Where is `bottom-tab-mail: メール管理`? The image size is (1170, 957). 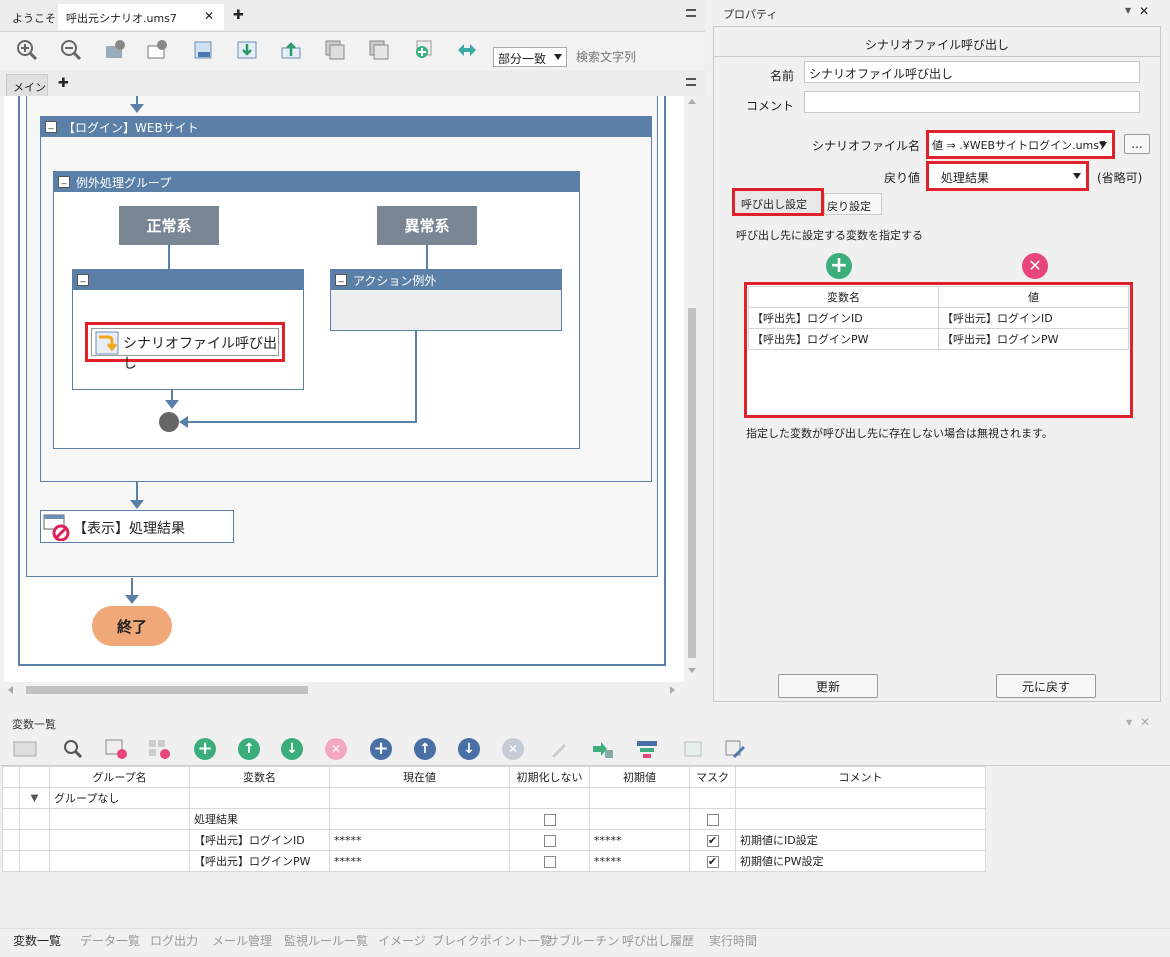 bottom-tab-mail: メール管理 is located at coordinates (242, 940).